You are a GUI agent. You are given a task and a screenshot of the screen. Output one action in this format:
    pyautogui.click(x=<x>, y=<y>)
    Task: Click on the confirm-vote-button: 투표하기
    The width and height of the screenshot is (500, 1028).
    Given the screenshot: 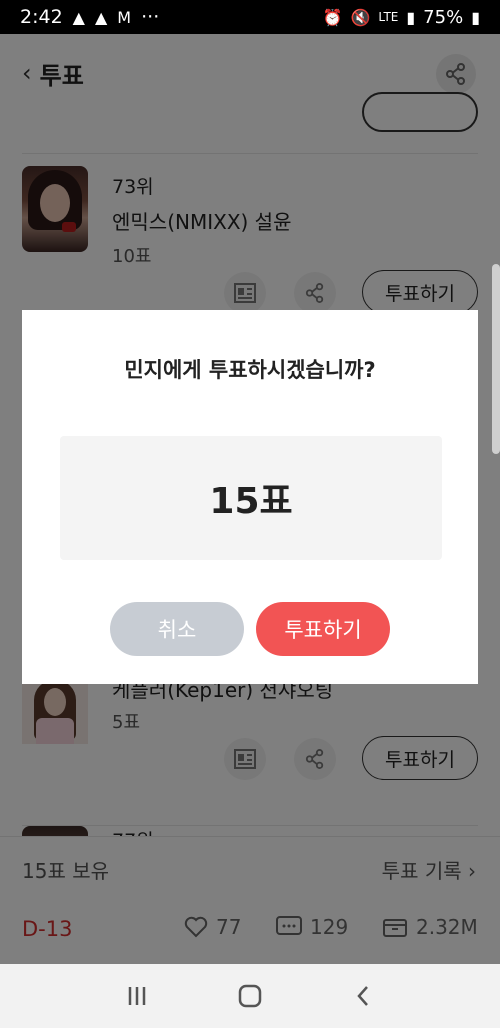 What is the action you would take?
    pyautogui.click(x=323, y=629)
    